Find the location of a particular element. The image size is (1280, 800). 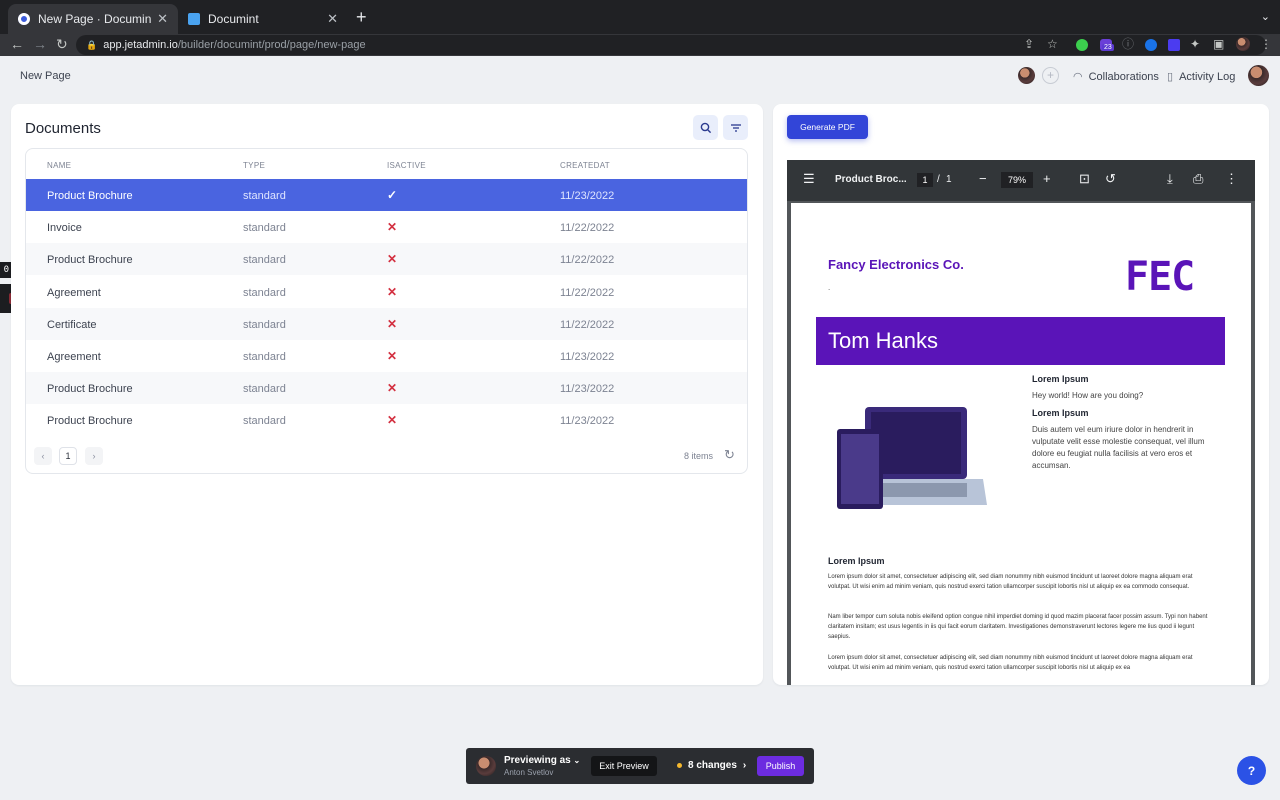

extension-green-icon is located at coordinates (1082, 45).